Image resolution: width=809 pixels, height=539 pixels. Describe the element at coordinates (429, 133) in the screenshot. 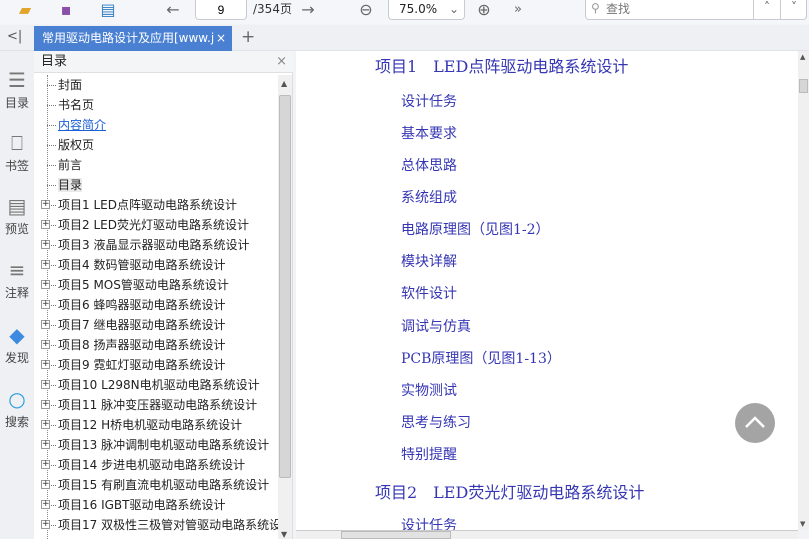

I see `doc-link: 基本要求` at that location.